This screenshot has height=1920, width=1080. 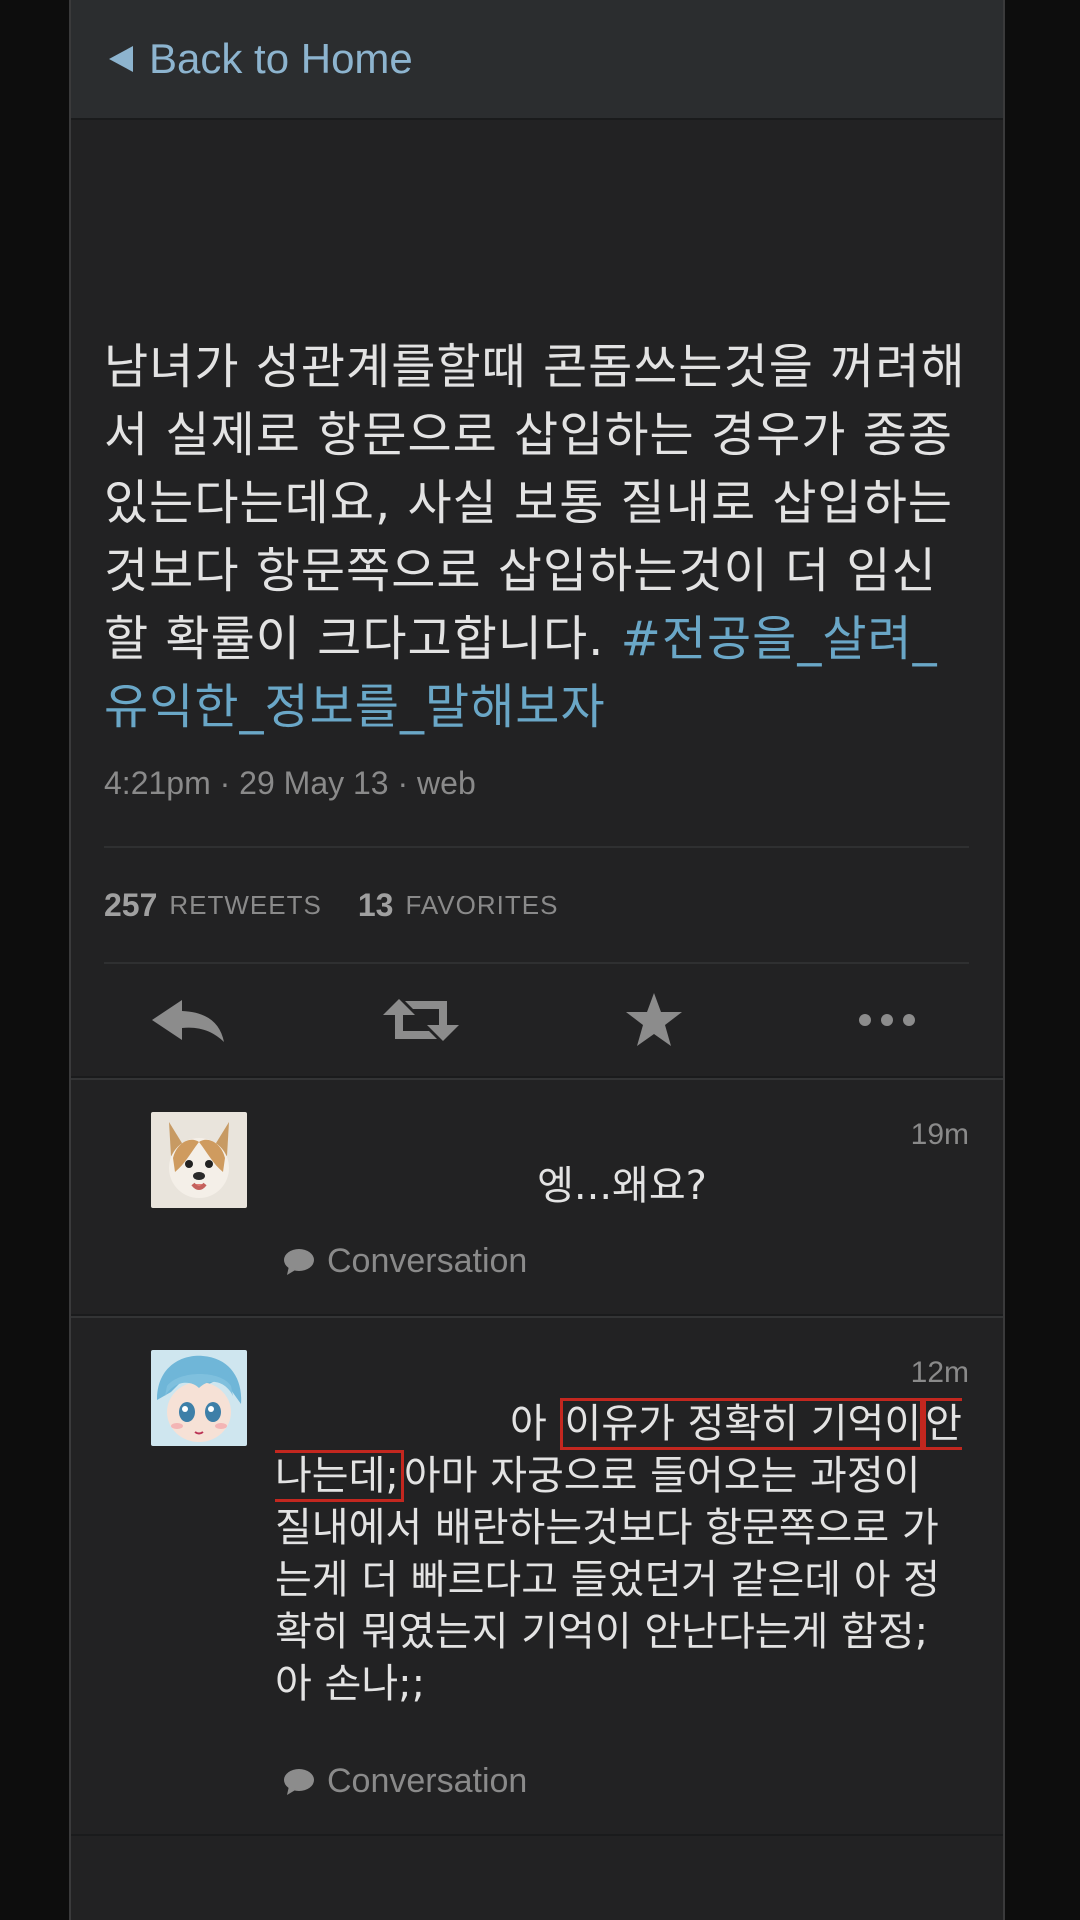 I want to click on back-arrow-icon, so click(x=121, y=59).